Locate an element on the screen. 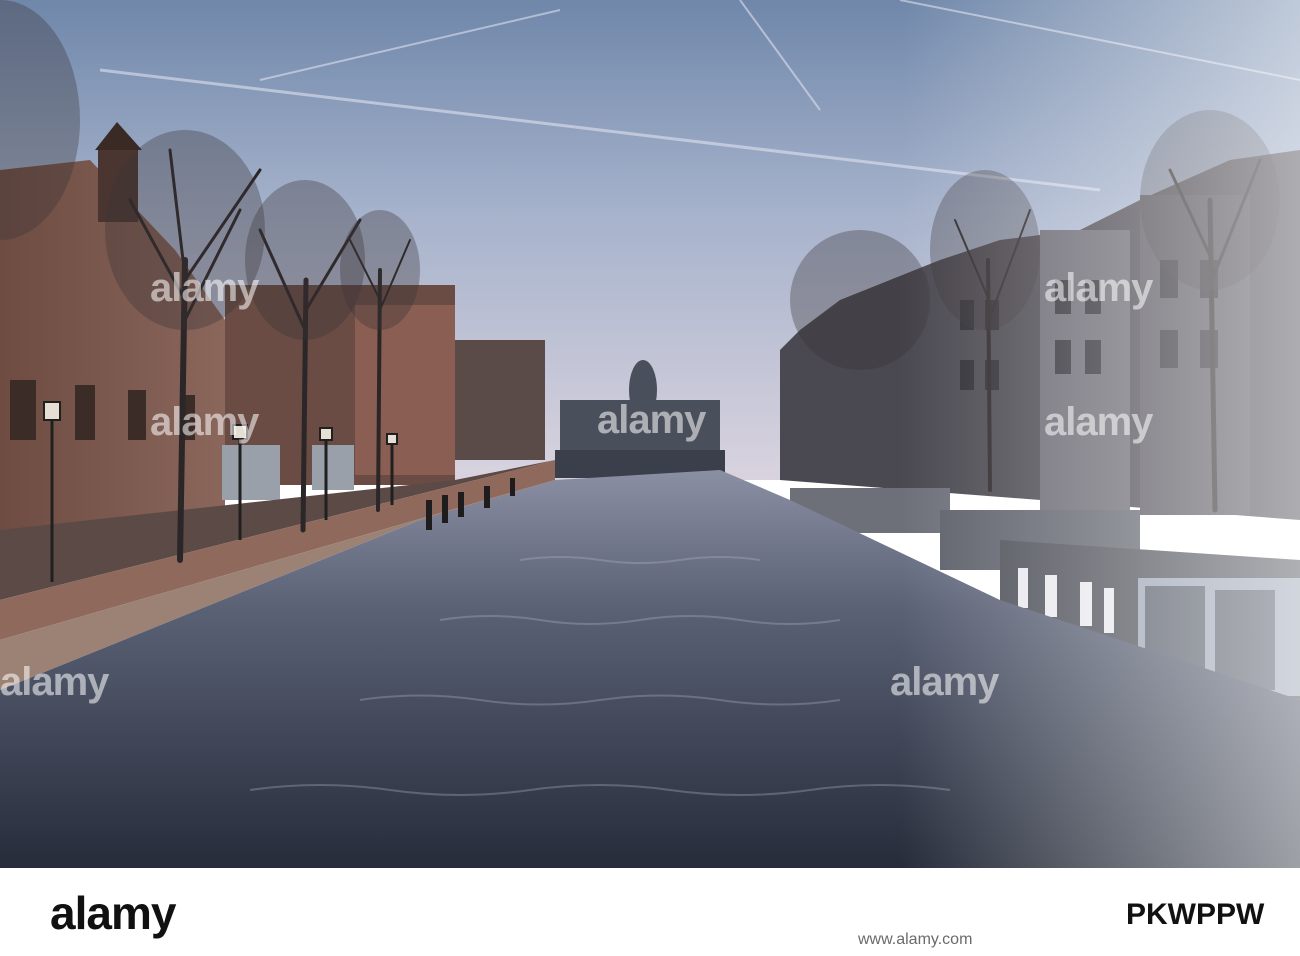 The width and height of the screenshot is (1300, 956). alamy-logo: alamy is located at coordinates (113, 913).